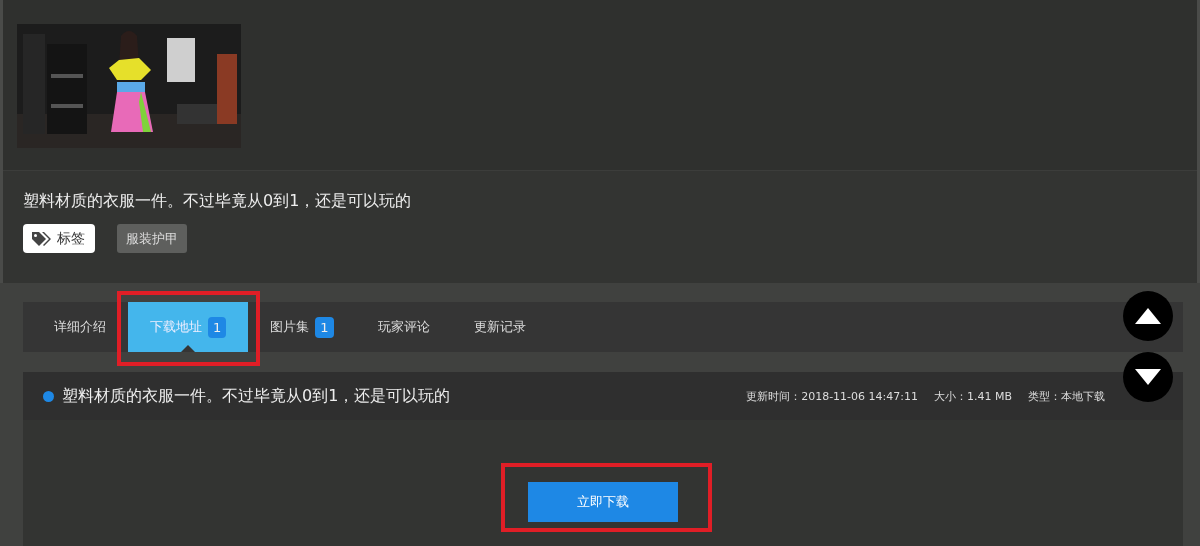  I want to click on file-meta: 大小：1.41 MB, so click(972, 396).